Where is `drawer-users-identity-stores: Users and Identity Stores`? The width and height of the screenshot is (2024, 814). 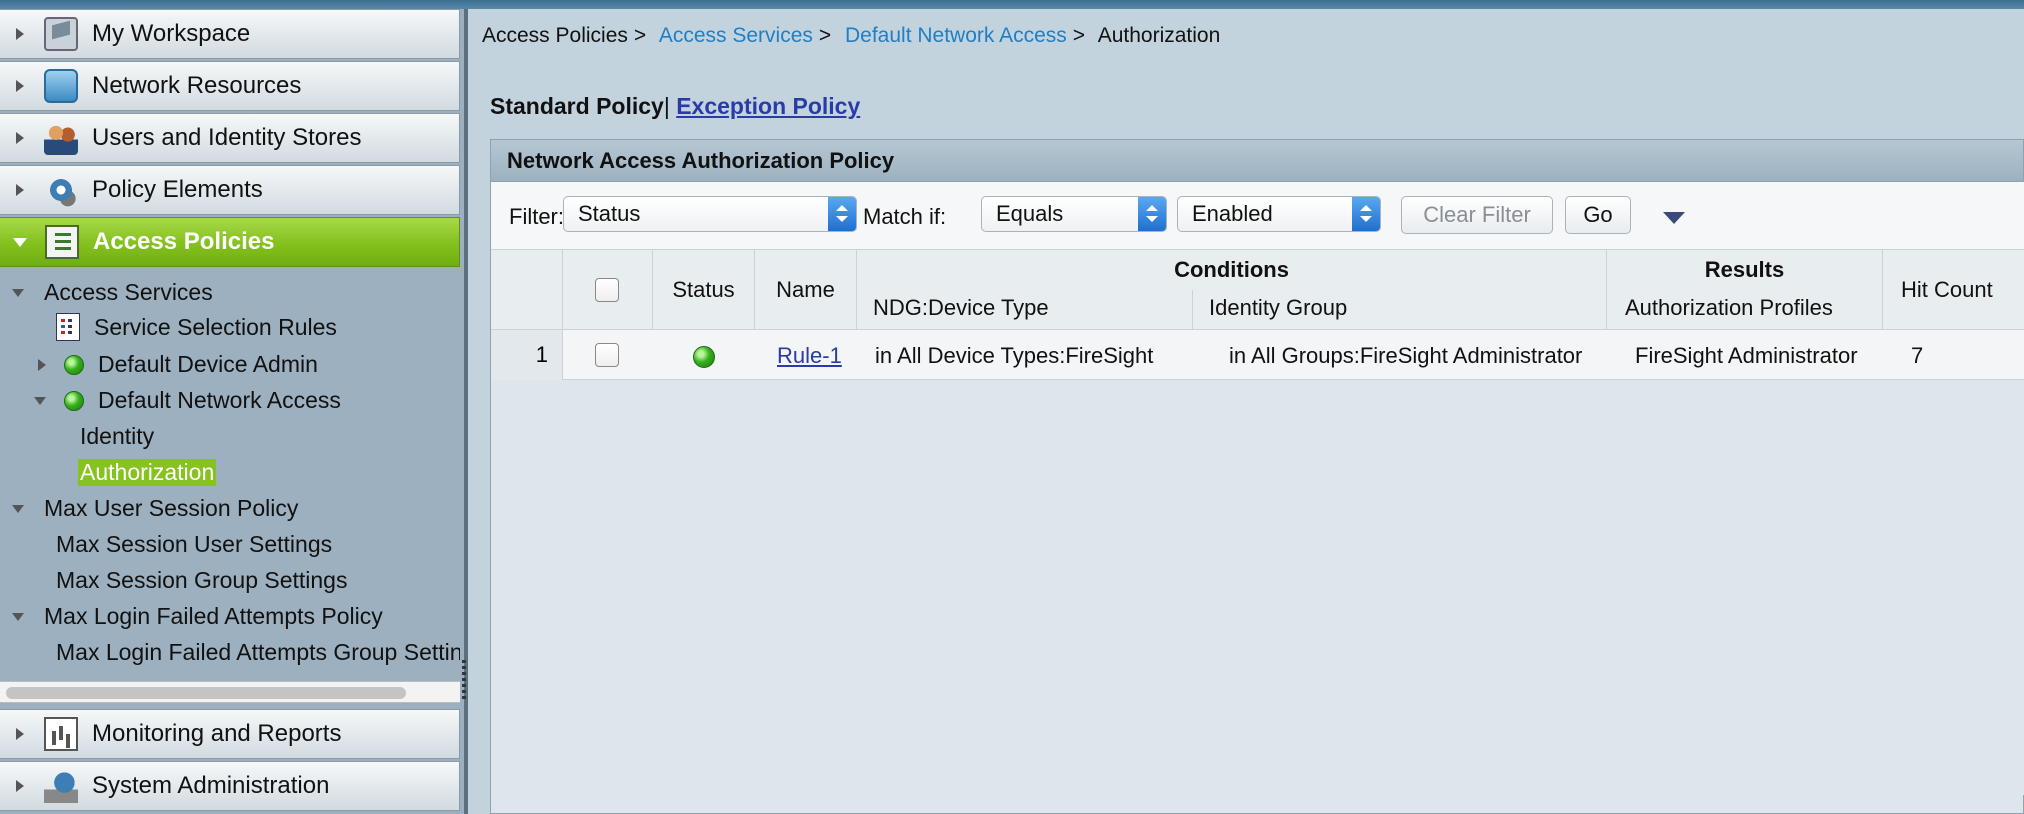 drawer-users-identity-stores: Users and Identity Stores is located at coordinates (230, 138).